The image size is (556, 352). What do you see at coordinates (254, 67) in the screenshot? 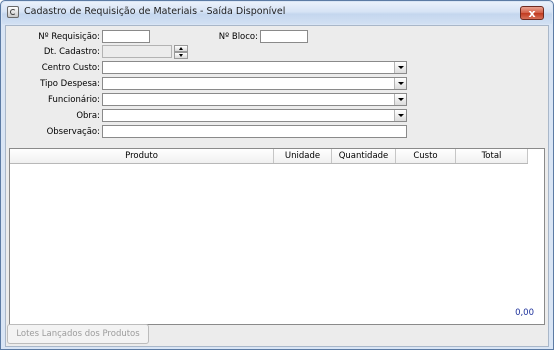
I see `centro-custo-combo` at bounding box center [254, 67].